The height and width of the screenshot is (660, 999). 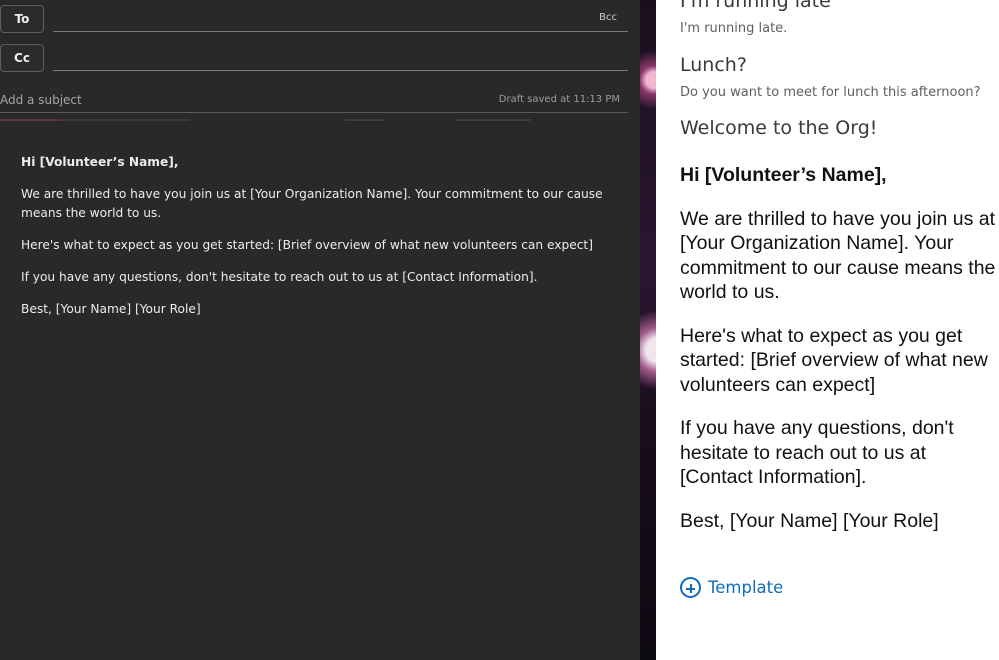 What do you see at coordinates (316, 17) in the screenshot?
I see `to-field` at bounding box center [316, 17].